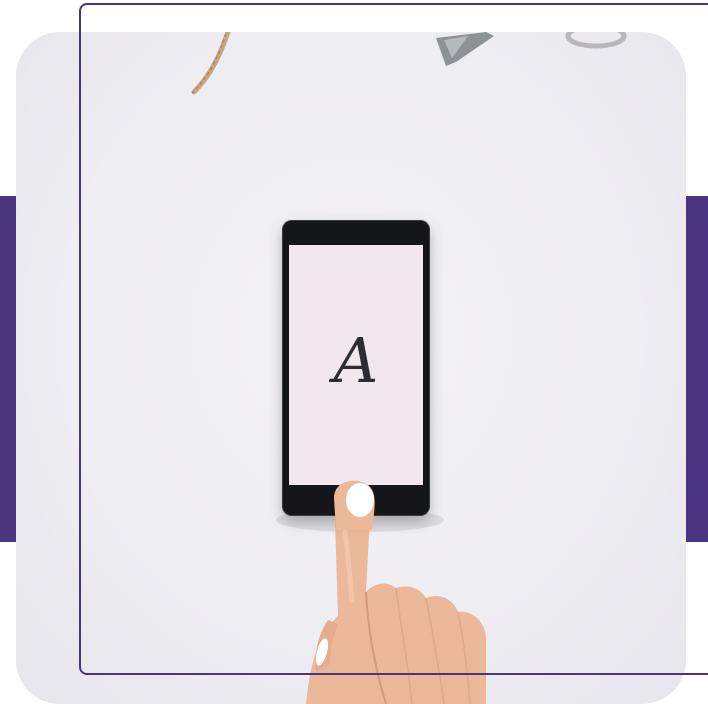  What do you see at coordinates (360, 500) in the screenshot?
I see `fingernail` at bounding box center [360, 500].